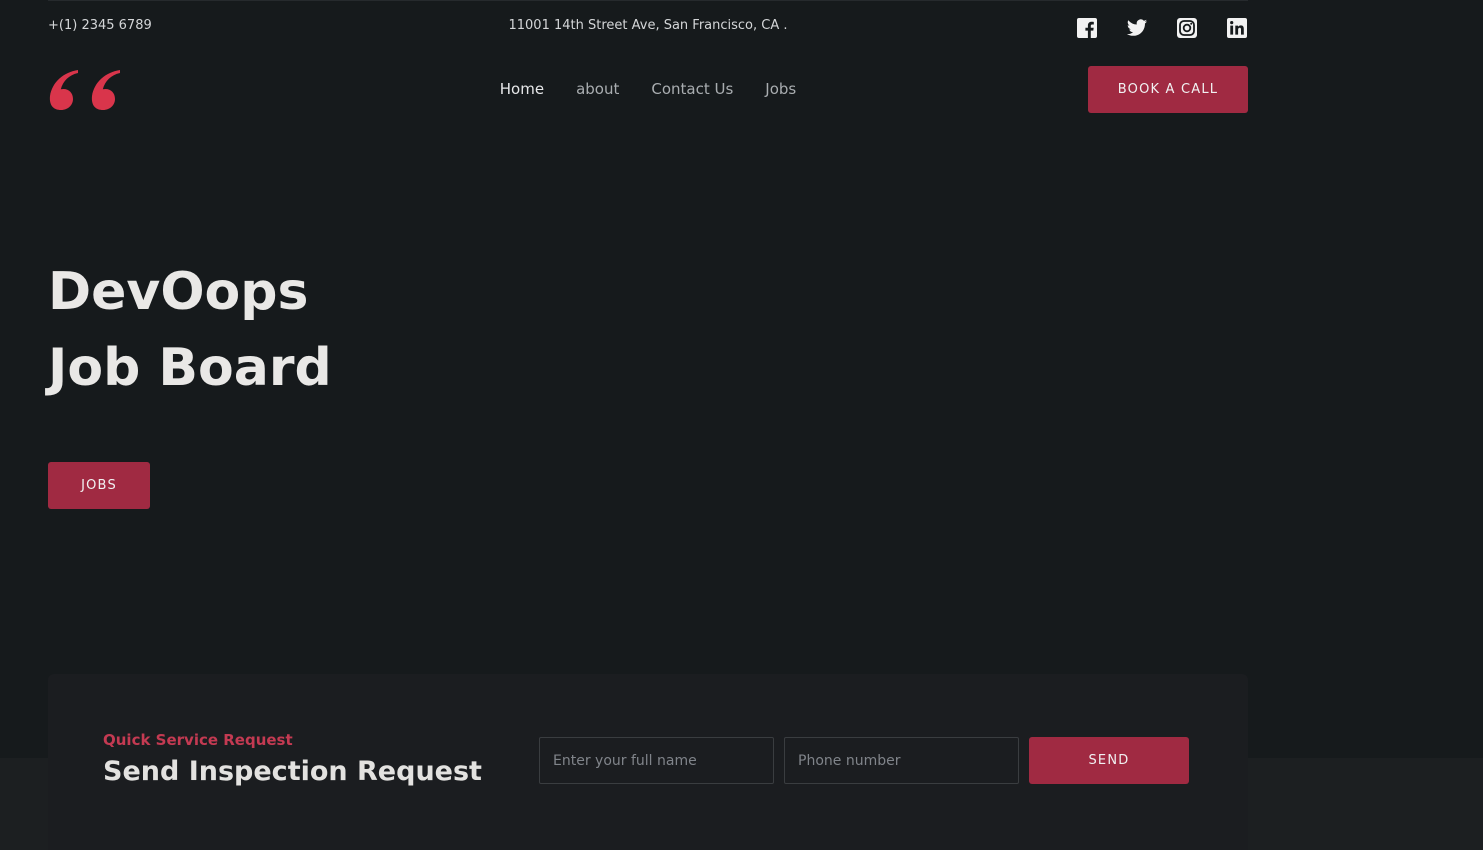 The image size is (1483, 850). Describe the element at coordinates (1187, 28) in the screenshot. I see `instagram-icon` at that location.